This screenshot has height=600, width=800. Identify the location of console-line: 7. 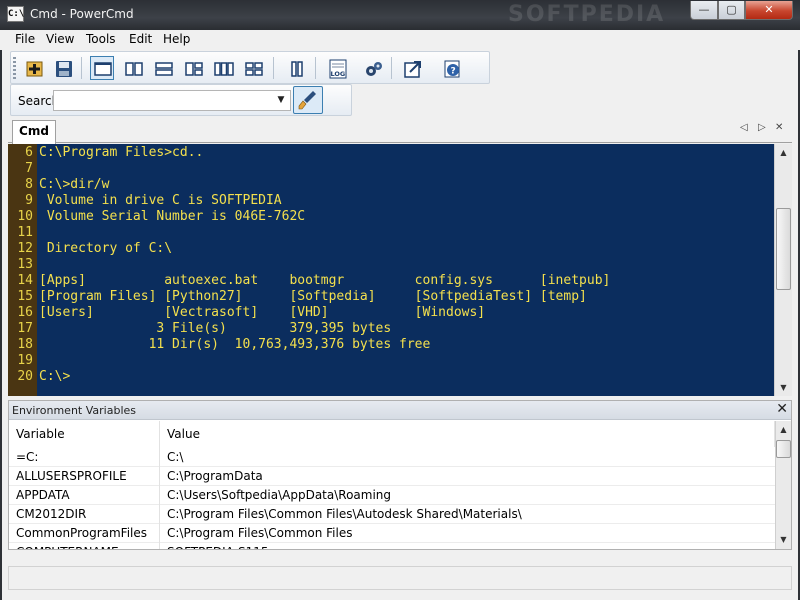
(391, 169).